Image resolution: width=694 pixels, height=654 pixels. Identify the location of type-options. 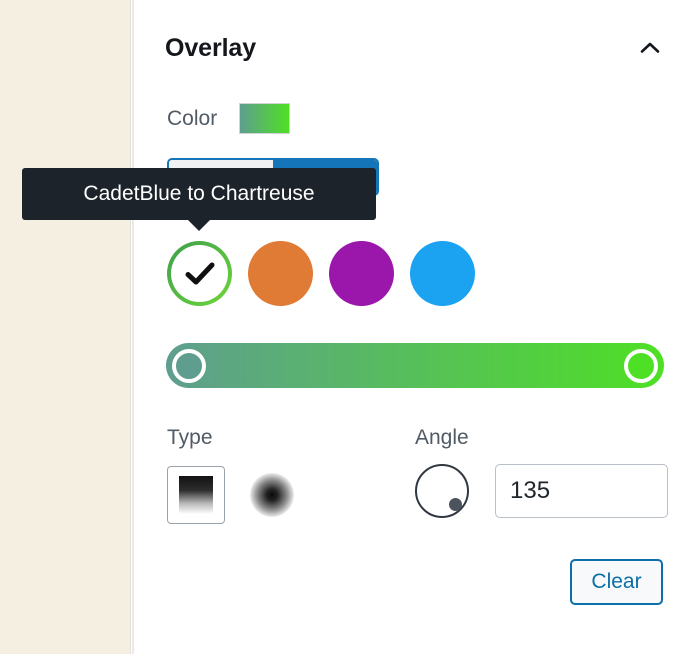
(230, 495).